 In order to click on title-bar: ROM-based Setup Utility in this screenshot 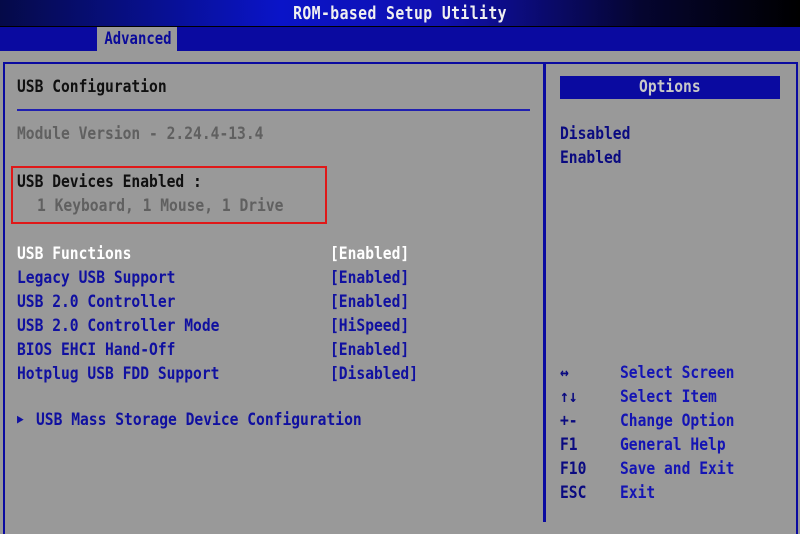, I will do `click(400, 13)`.